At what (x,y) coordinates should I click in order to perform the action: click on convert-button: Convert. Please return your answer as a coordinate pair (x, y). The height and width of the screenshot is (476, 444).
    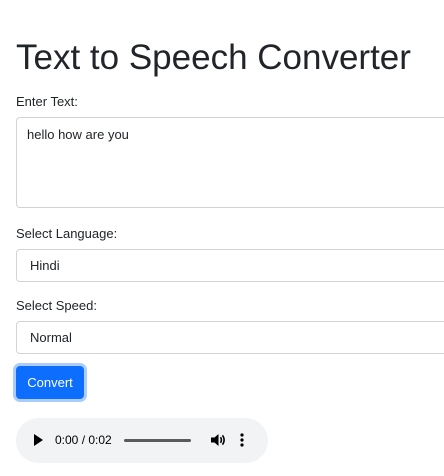
    Looking at the image, I should click on (50, 382).